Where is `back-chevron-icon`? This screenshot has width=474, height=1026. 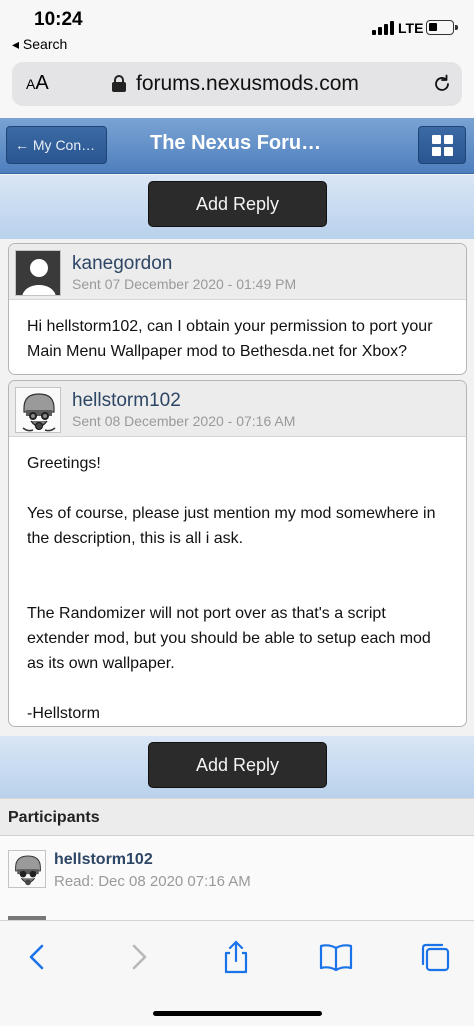 back-chevron-icon is located at coordinates (38, 957).